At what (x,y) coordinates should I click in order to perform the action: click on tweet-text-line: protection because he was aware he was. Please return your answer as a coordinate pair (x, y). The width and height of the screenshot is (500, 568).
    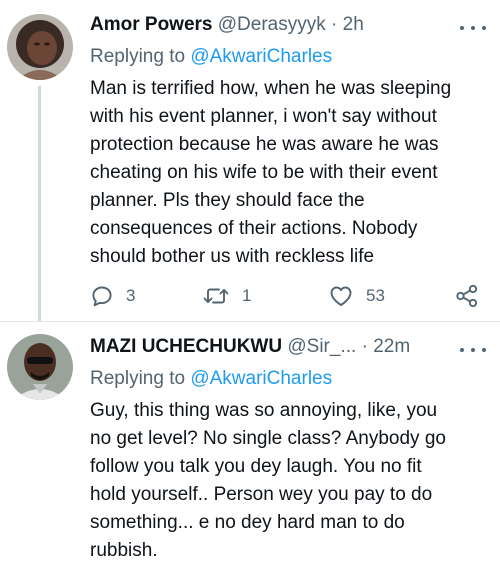
    Looking at the image, I should click on (264, 144).